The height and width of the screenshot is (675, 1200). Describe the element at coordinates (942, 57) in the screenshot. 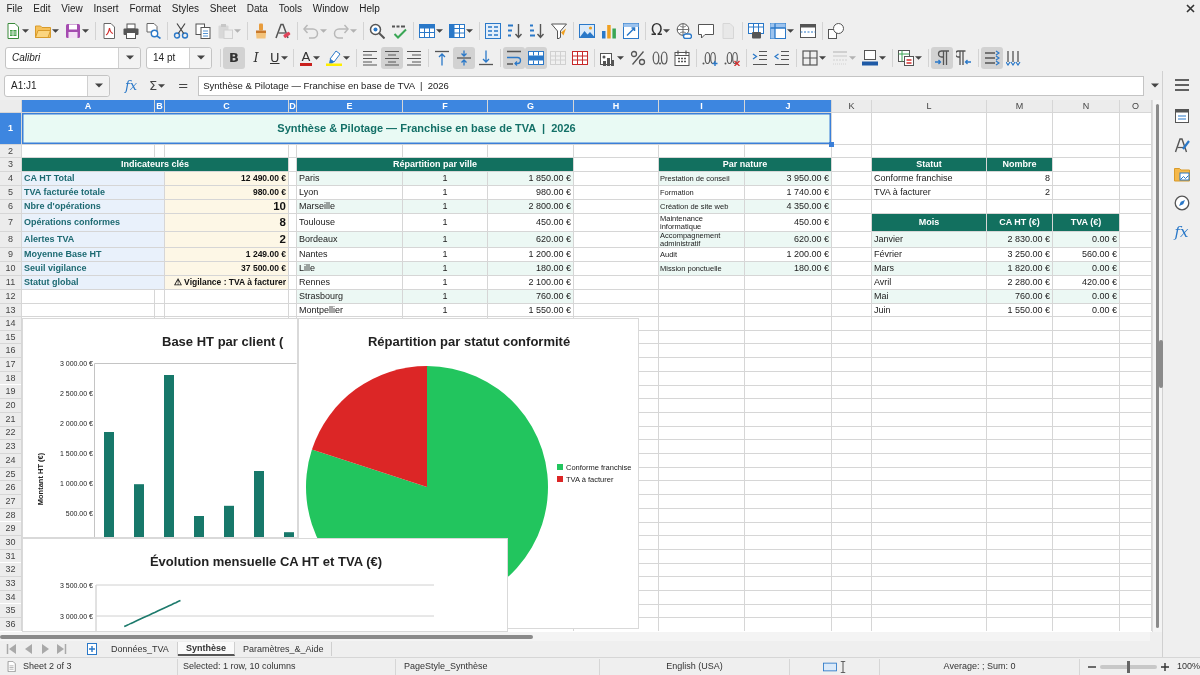

I see `left-to-right-button` at that location.